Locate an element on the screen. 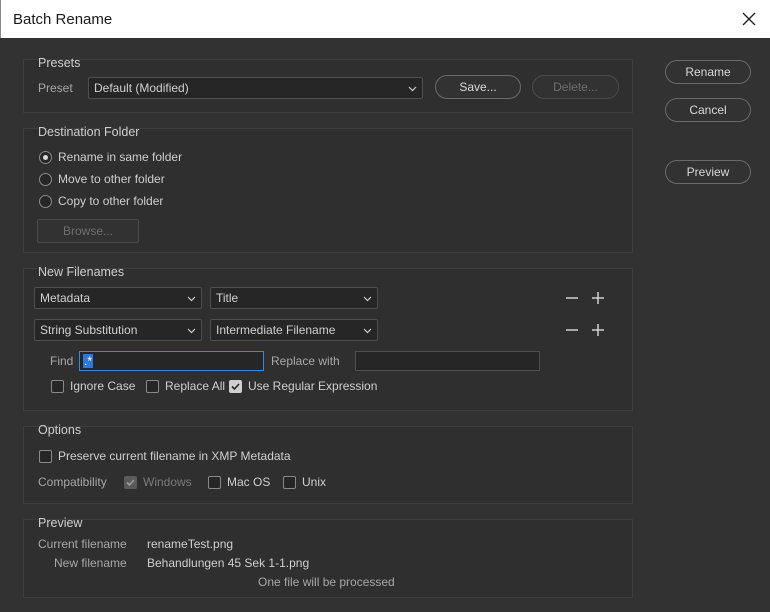 The width and height of the screenshot is (770, 612). use-regex-checkbox is located at coordinates (235, 386).